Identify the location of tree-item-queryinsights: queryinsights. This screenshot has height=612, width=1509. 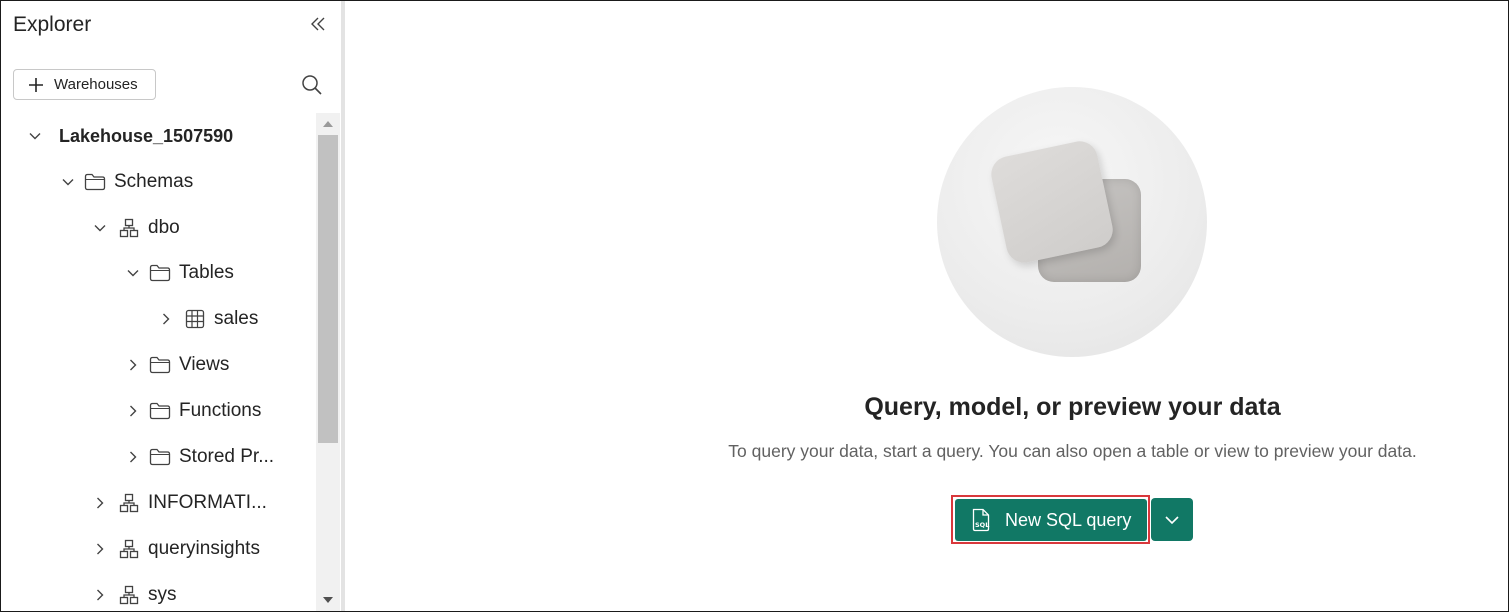
(176, 549).